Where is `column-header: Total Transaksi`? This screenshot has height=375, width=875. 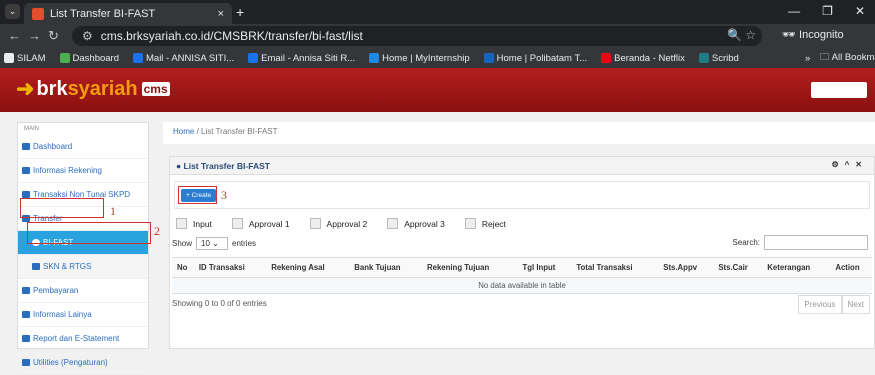 column-header: Total Transaksi is located at coordinates (615, 267).